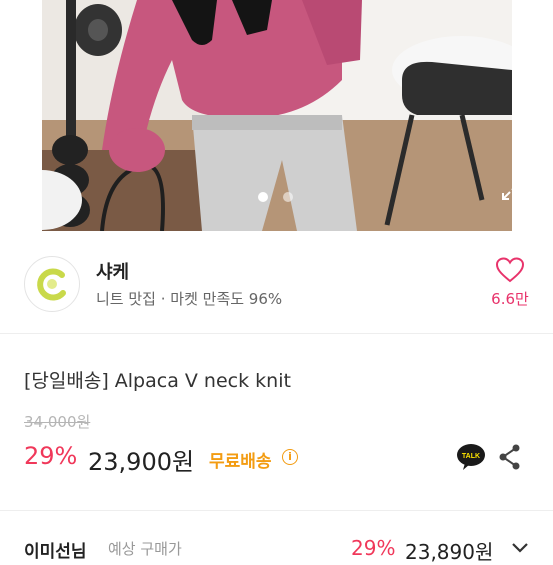 This screenshot has height=565, width=553. What do you see at coordinates (290, 457) in the screenshot?
I see `info-icon: i` at bounding box center [290, 457].